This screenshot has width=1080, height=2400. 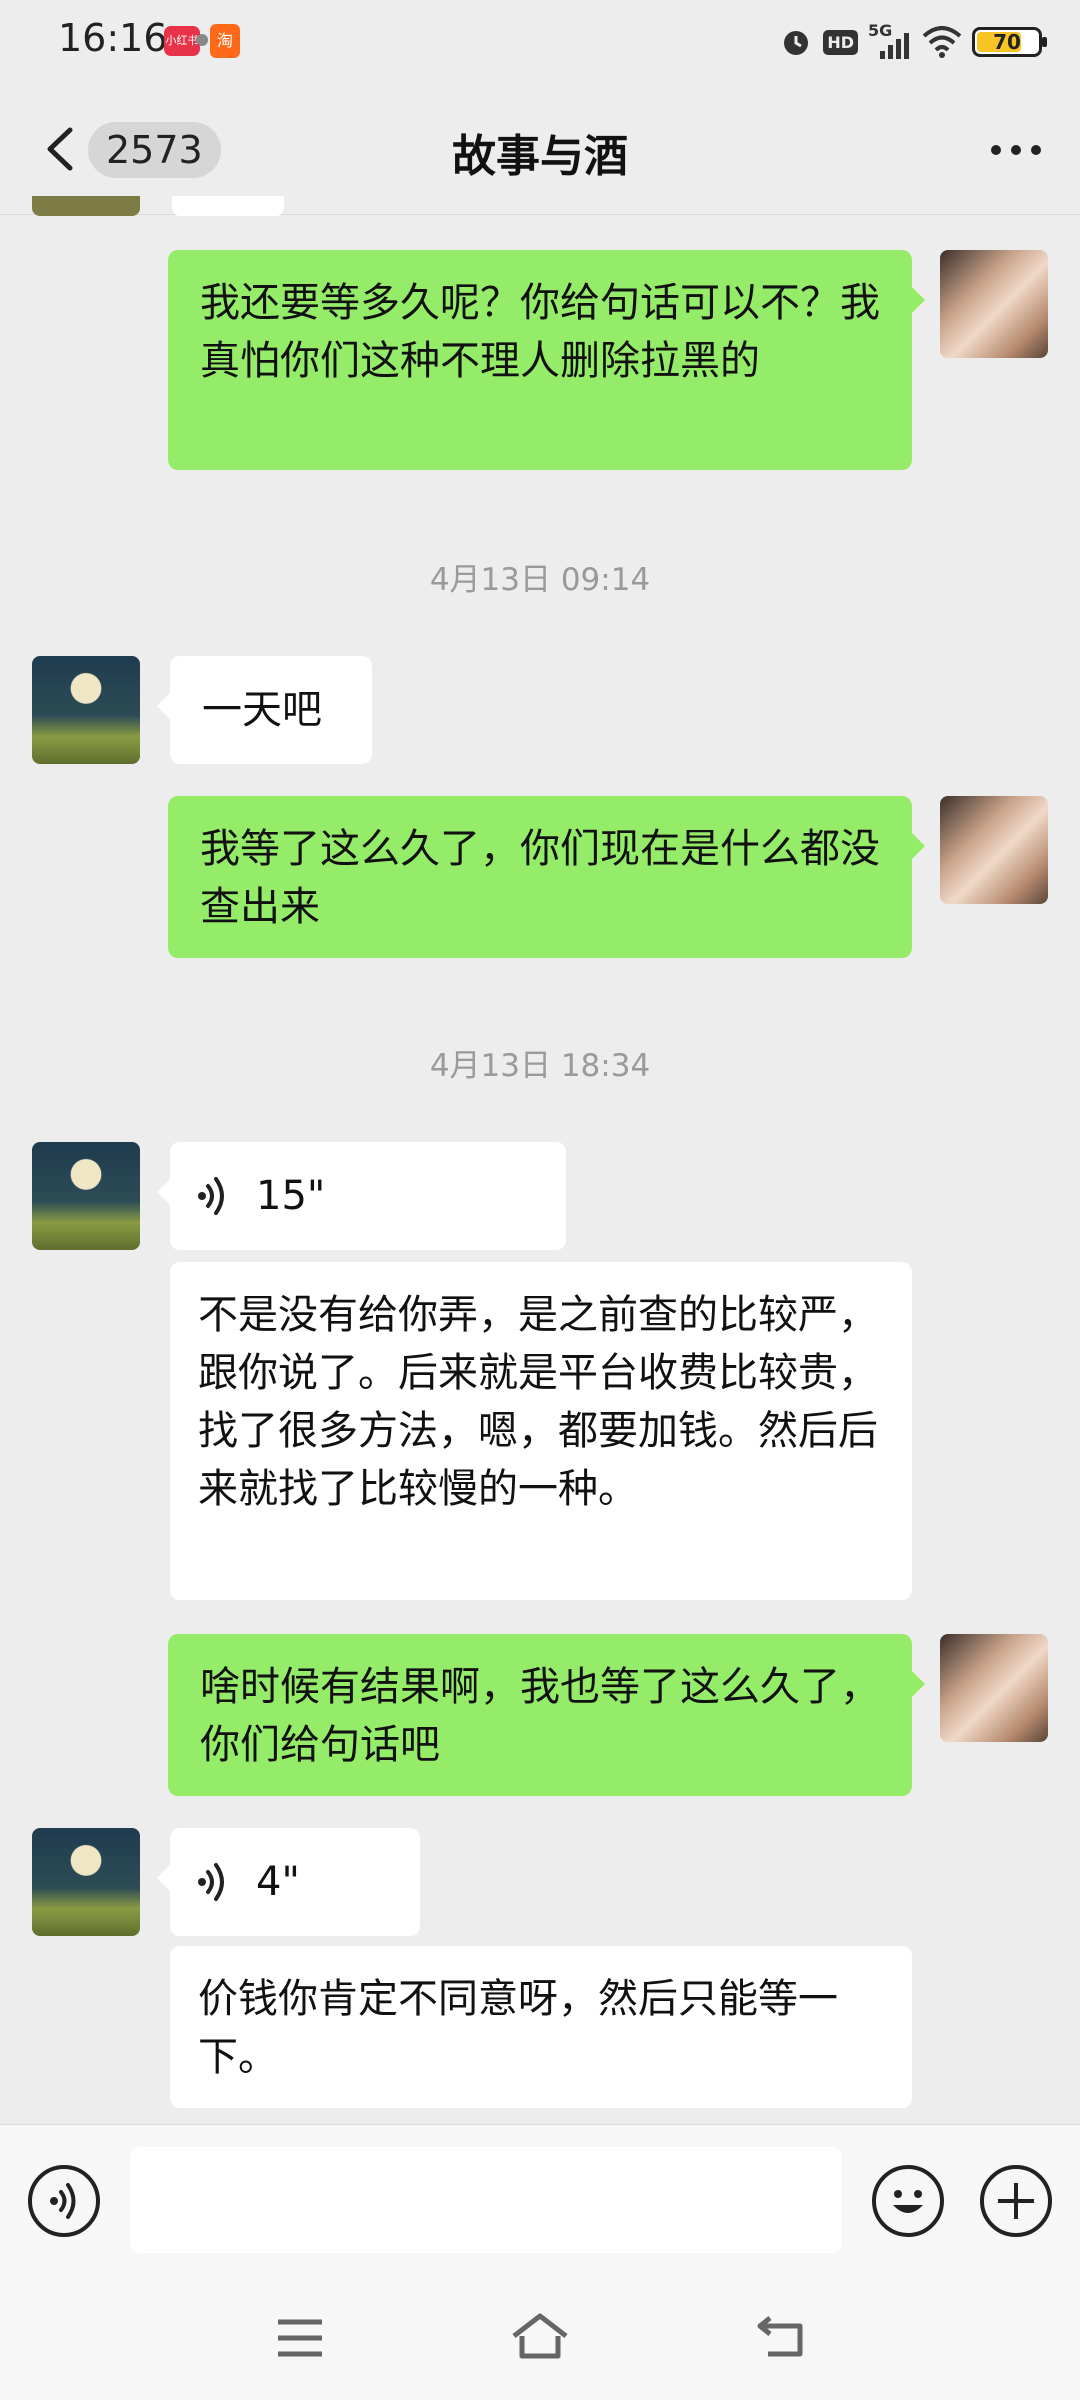 What do you see at coordinates (182, 41) in the screenshot?
I see `xiaohongshu-notification-icon: 小红书` at bounding box center [182, 41].